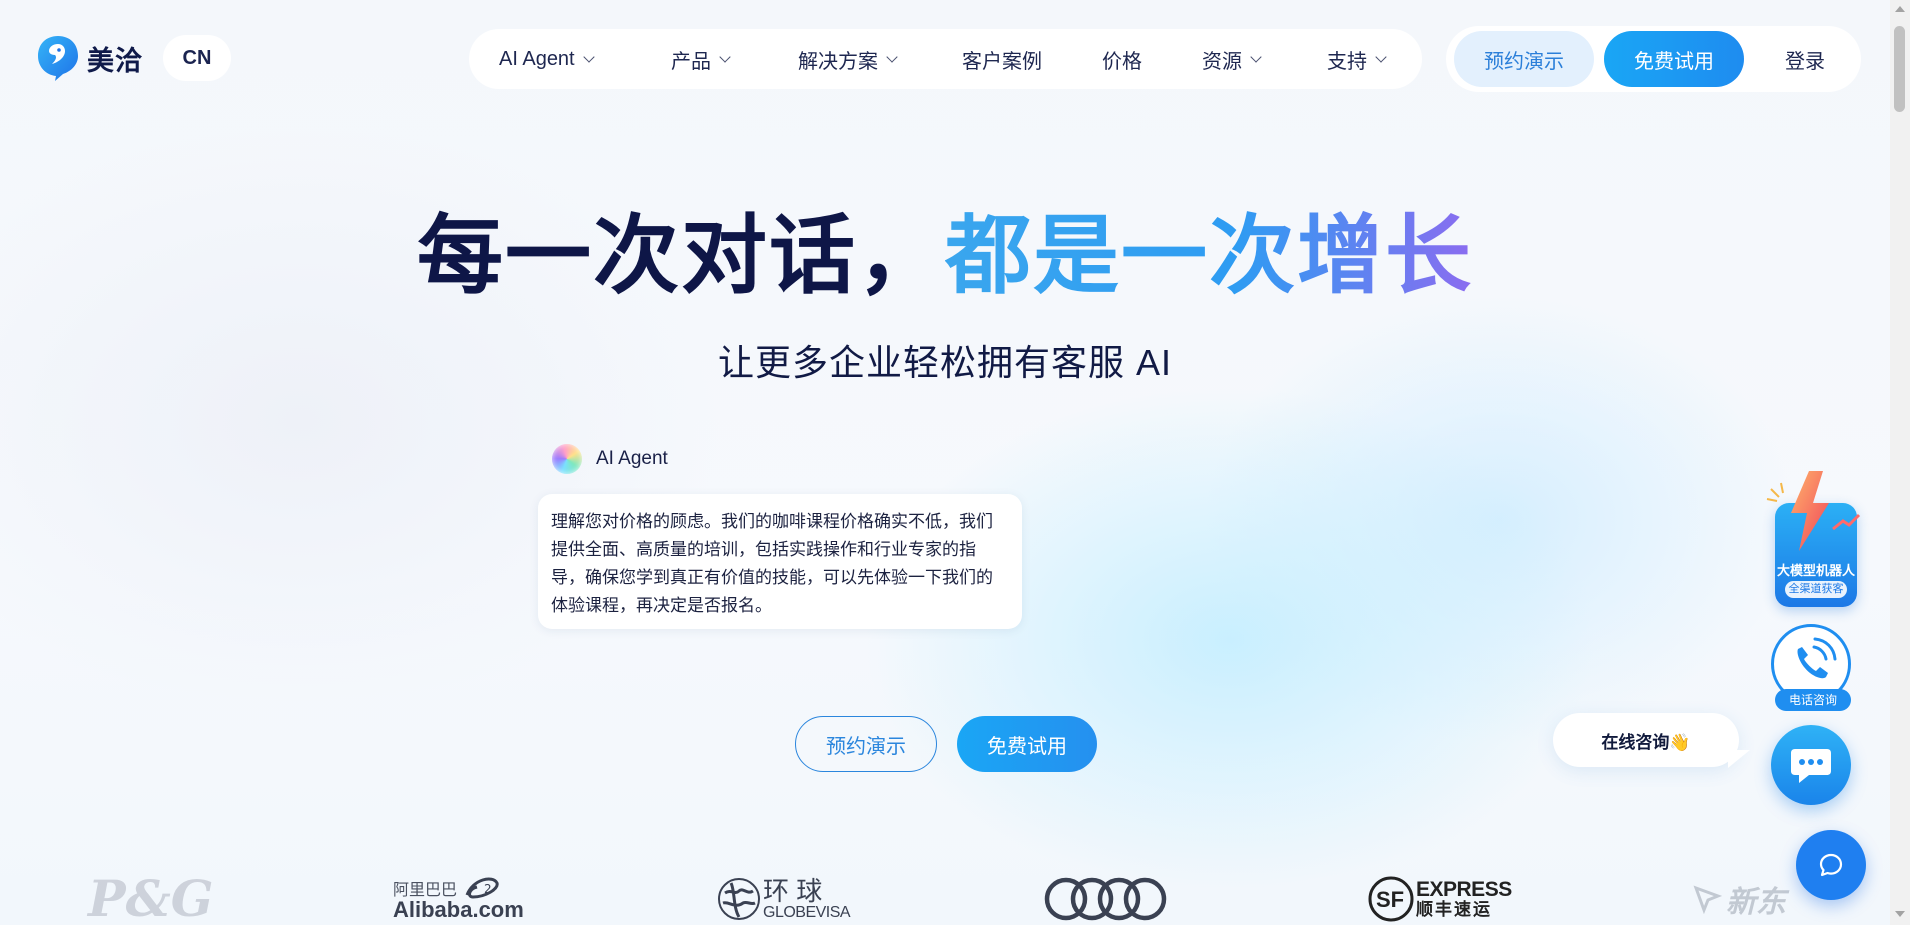  I want to click on logo-new-oriental: 新东, so click(1739, 898).